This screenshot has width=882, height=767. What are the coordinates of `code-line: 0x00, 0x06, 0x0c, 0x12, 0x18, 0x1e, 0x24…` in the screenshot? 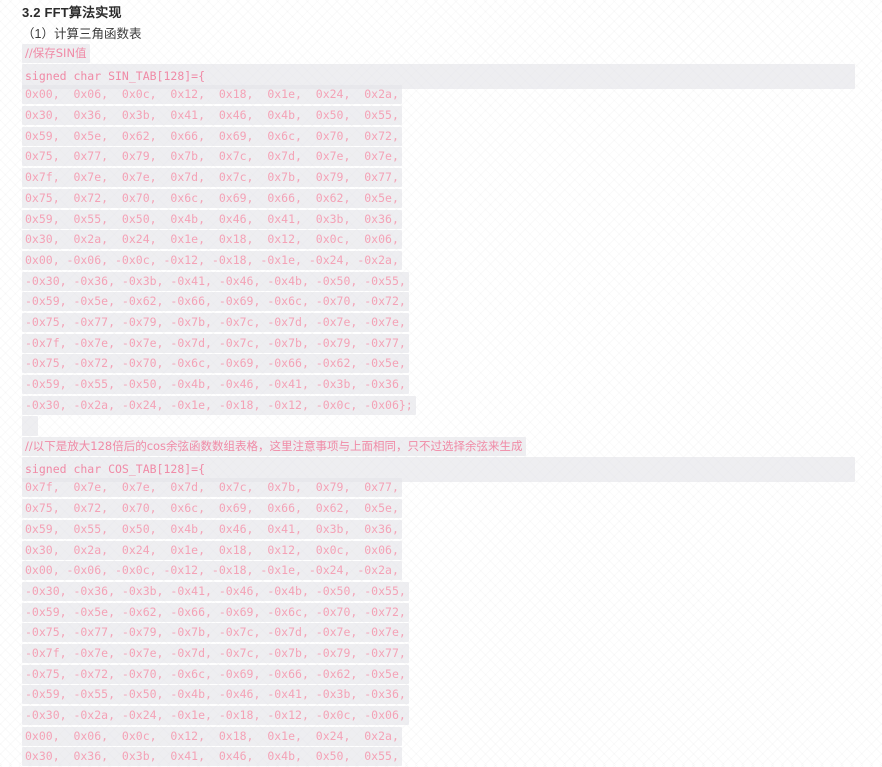 It's located at (441, 736).